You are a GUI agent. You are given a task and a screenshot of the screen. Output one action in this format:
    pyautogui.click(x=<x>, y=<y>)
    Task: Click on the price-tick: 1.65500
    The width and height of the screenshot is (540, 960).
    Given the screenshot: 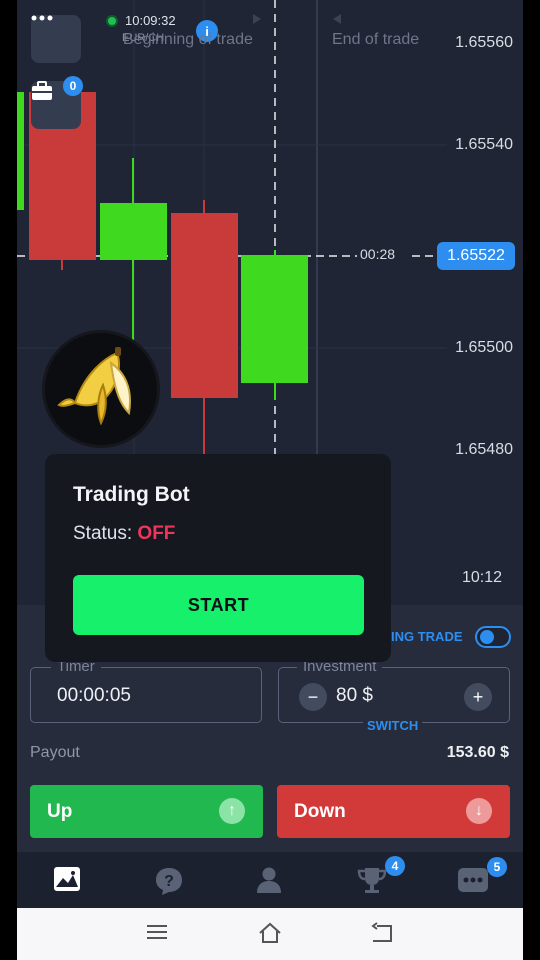 What is the action you would take?
    pyautogui.click(x=484, y=347)
    